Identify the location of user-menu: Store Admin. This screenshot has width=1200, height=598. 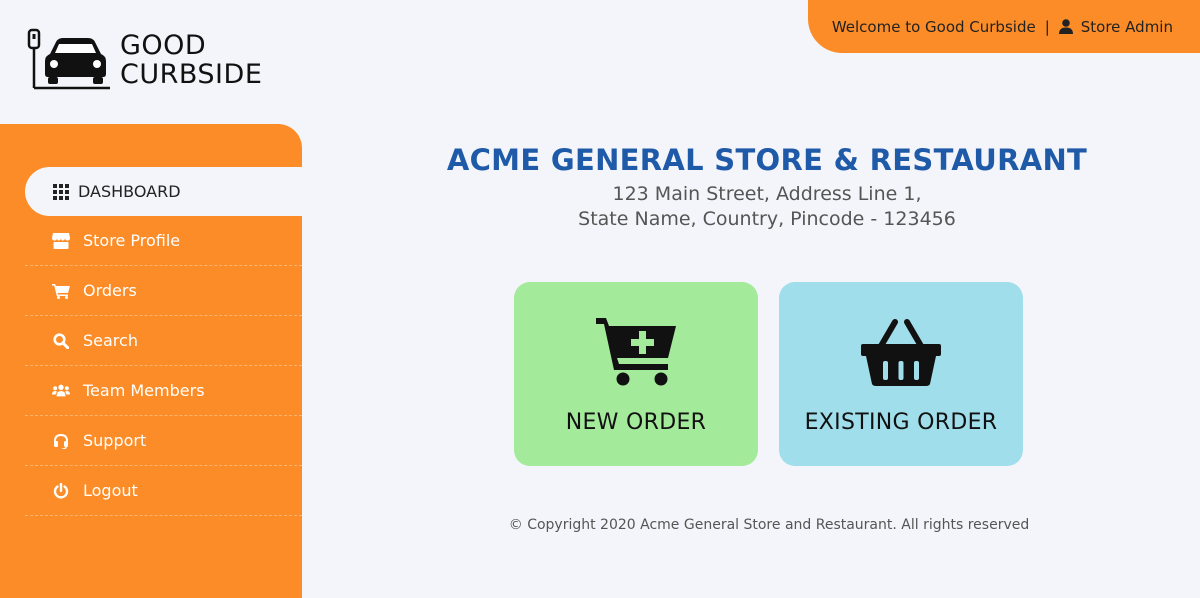
(1127, 27).